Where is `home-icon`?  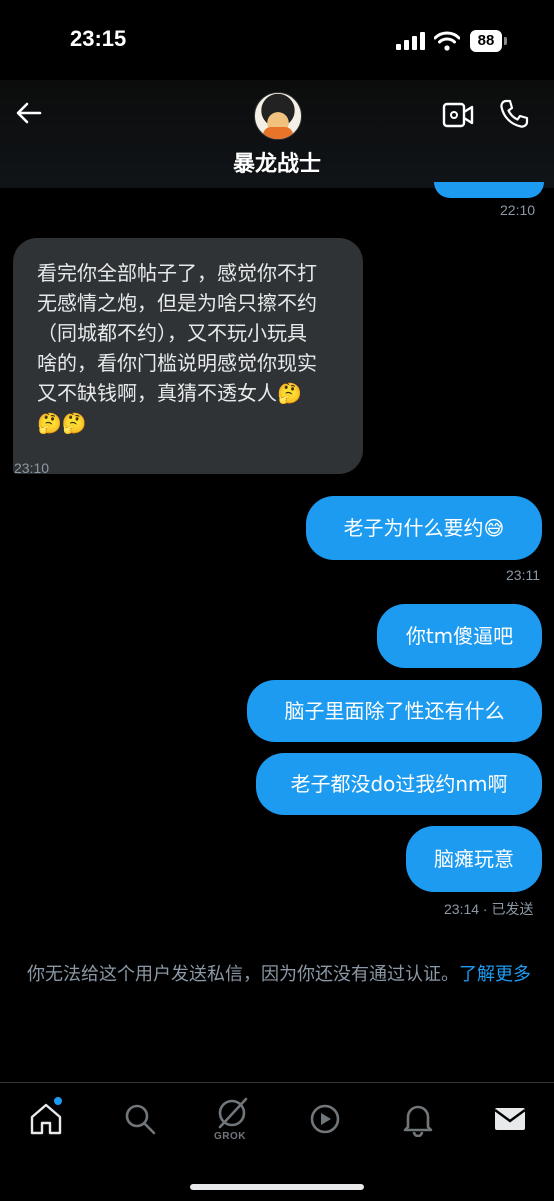
home-icon is located at coordinates (46, 1119).